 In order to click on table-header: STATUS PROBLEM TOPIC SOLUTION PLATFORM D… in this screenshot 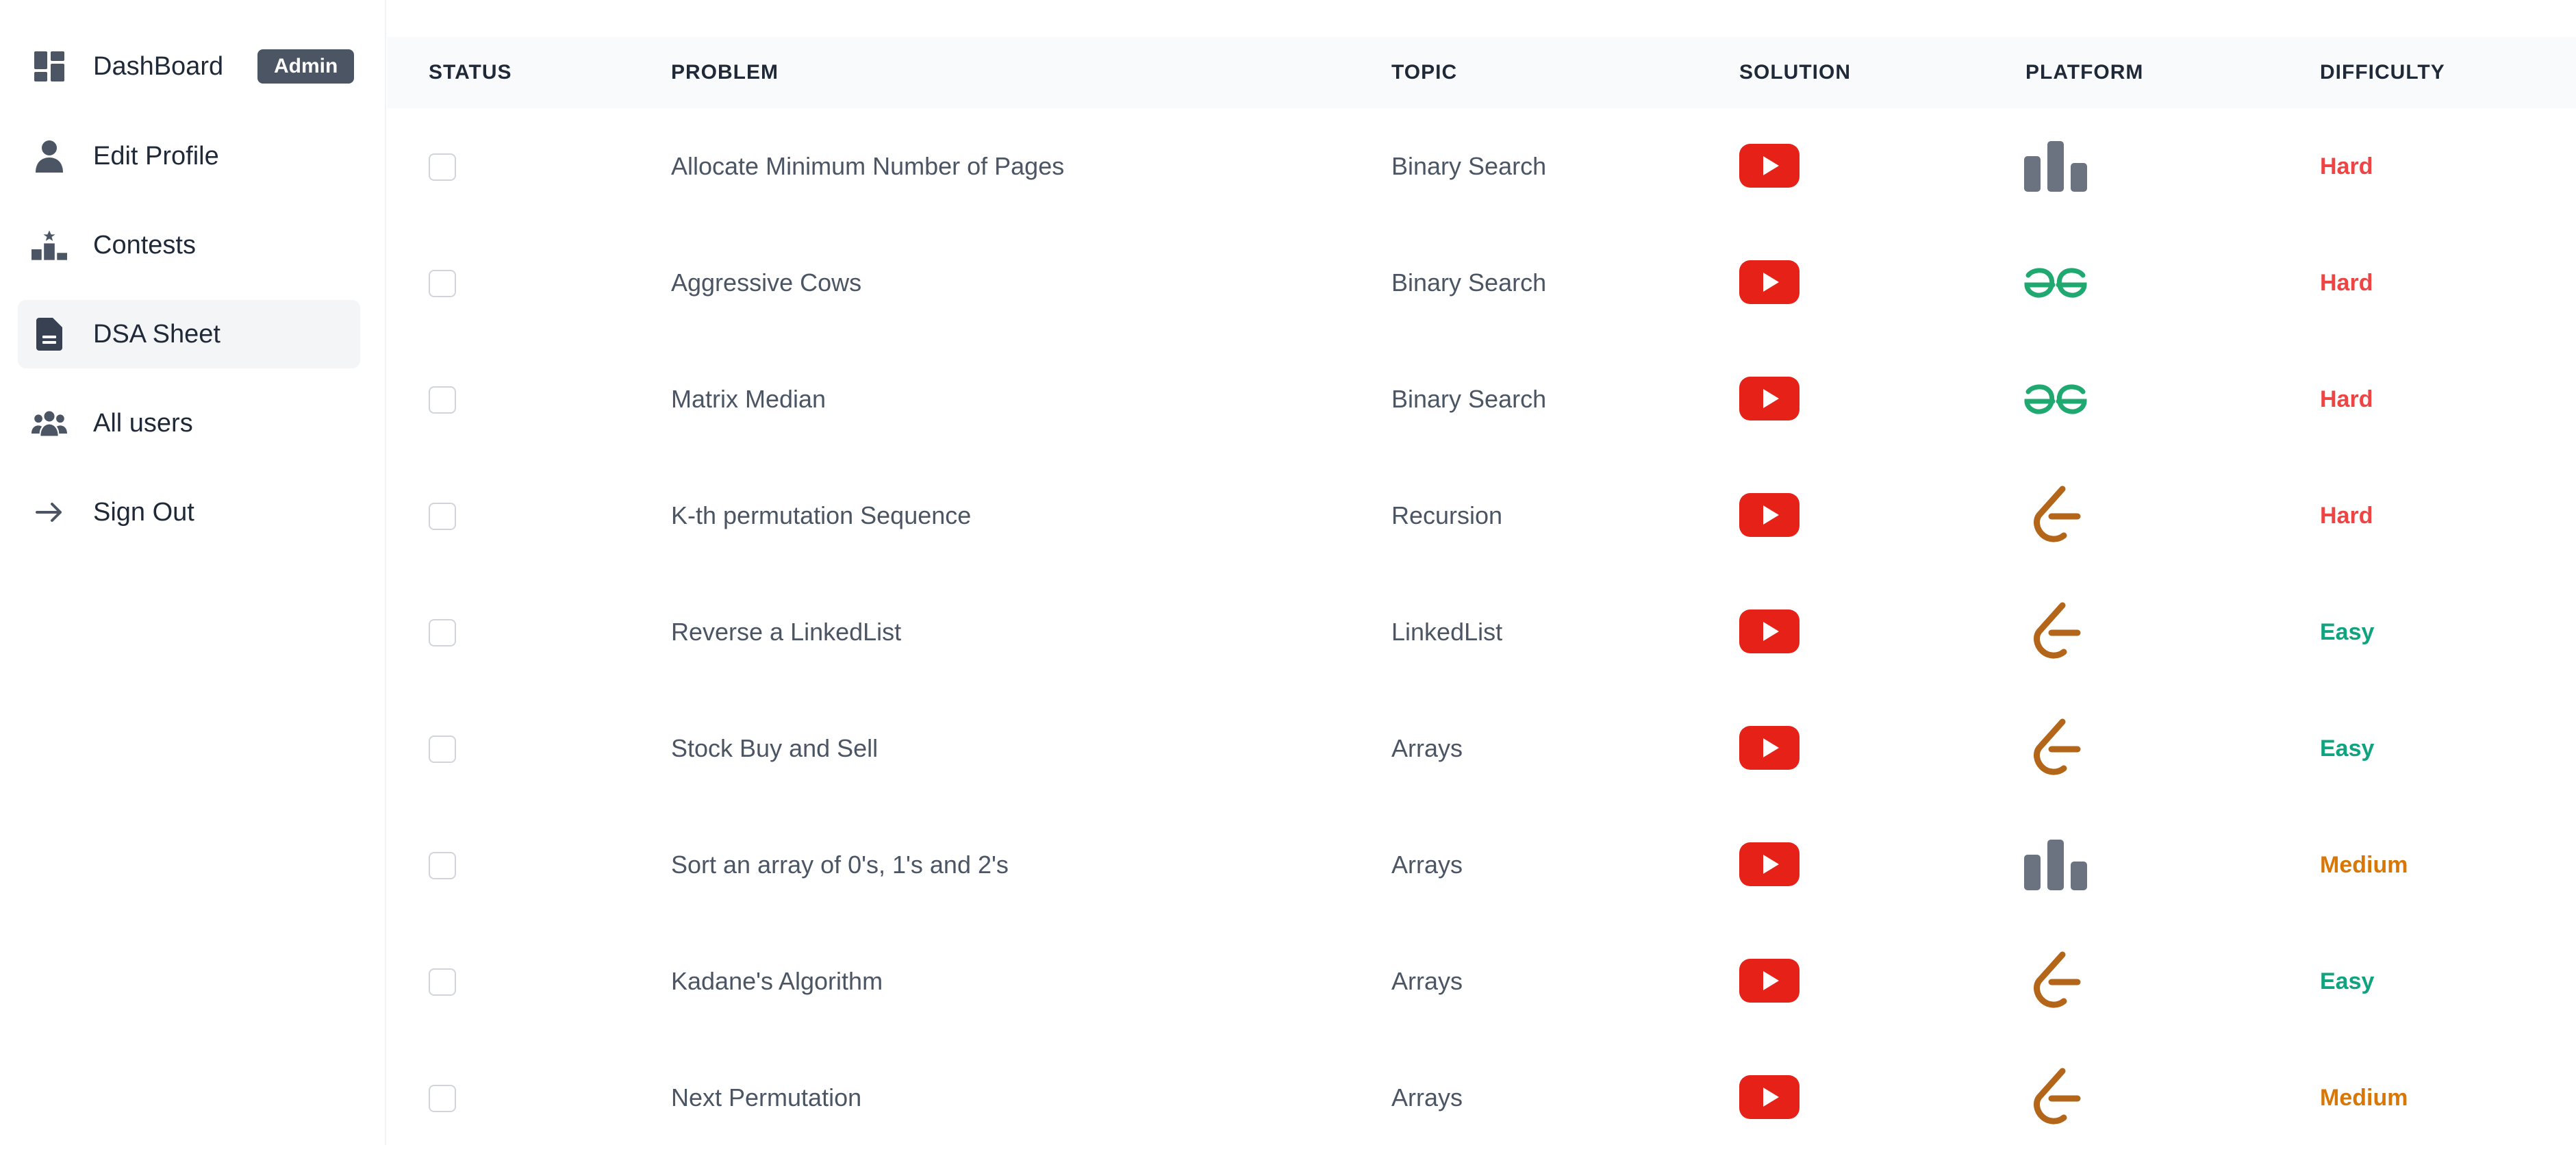, I will do `click(1482, 72)`.